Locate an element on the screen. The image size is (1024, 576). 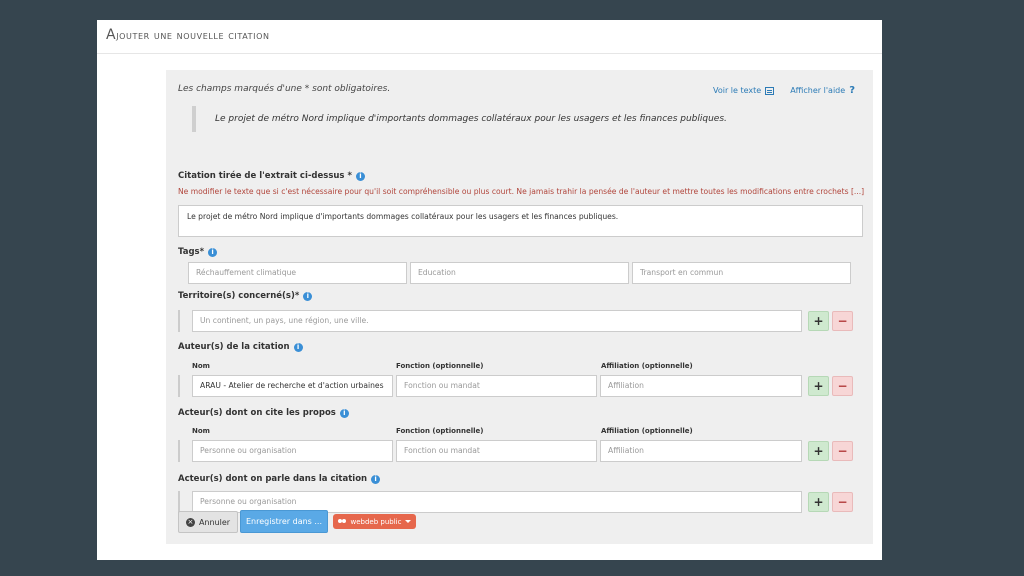
show-help-link: Afficher l'aide? is located at coordinates (822, 90).